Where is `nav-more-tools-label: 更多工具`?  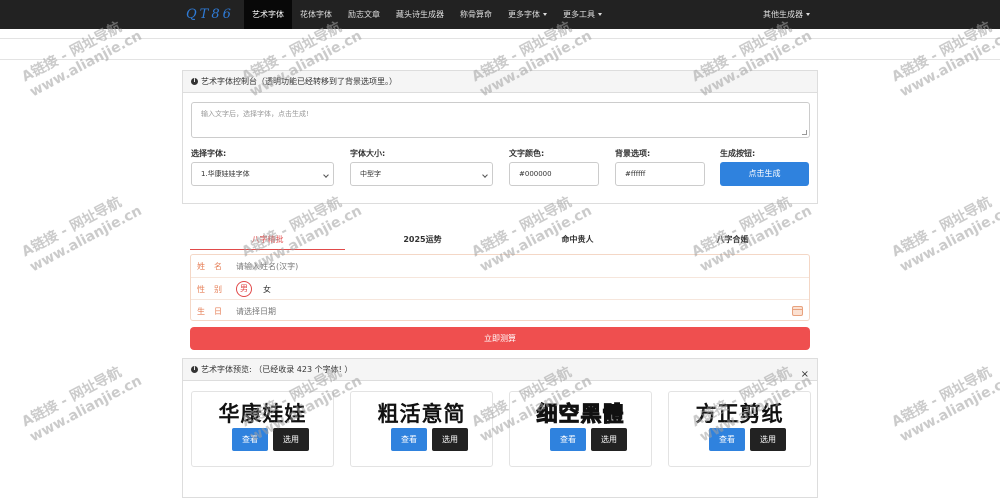
nav-more-tools-label: 更多工具 is located at coordinates (579, 14).